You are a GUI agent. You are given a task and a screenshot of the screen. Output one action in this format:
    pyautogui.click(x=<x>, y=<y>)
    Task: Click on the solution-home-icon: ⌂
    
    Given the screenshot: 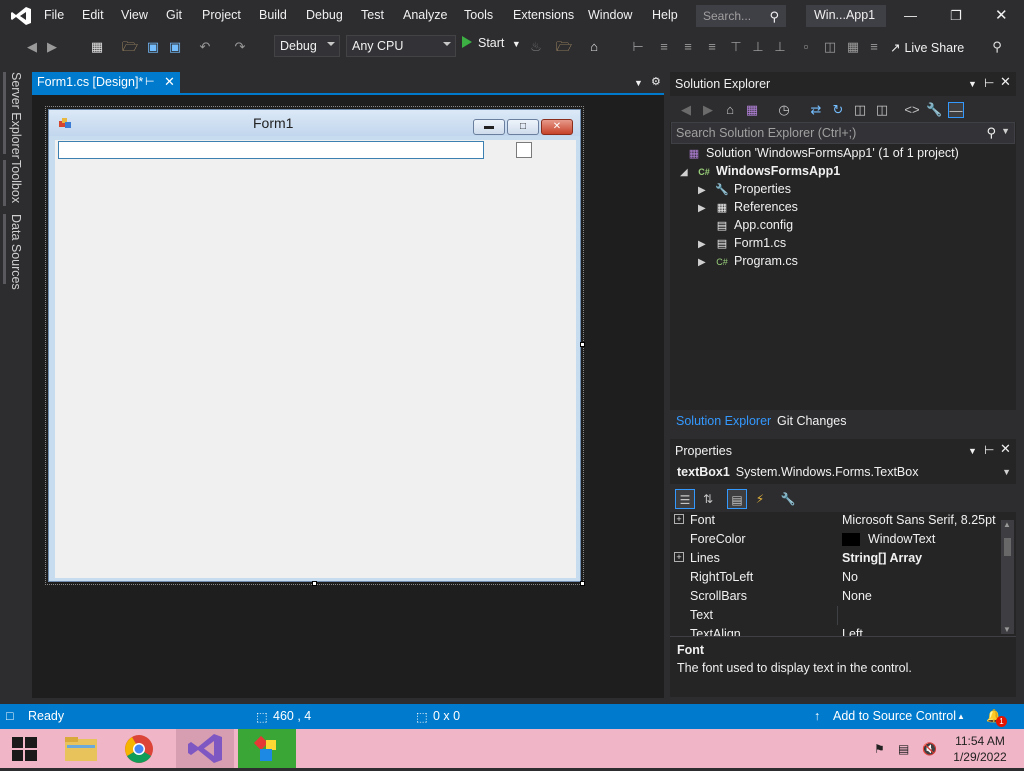 What is the action you would take?
    pyautogui.click(x=594, y=47)
    